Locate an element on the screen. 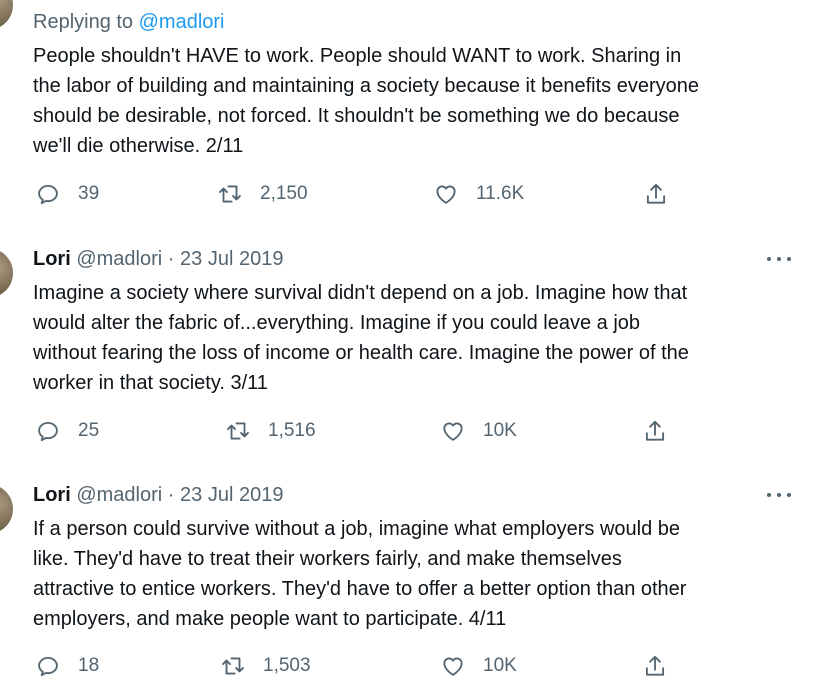 The width and height of the screenshot is (821, 677). retweet-count: 1,503 is located at coordinates (287, 665).